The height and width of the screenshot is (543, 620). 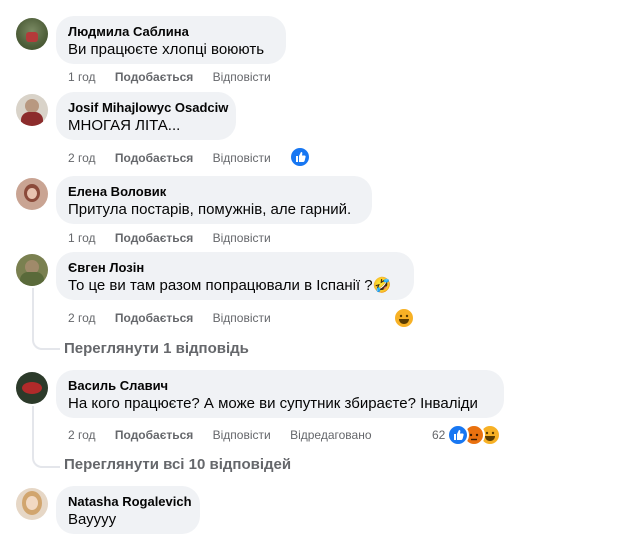 What do you see at coordinates (404, 318) in the screenshot?
I see `haha-reaction-icon` at bounding box center [404, 318].